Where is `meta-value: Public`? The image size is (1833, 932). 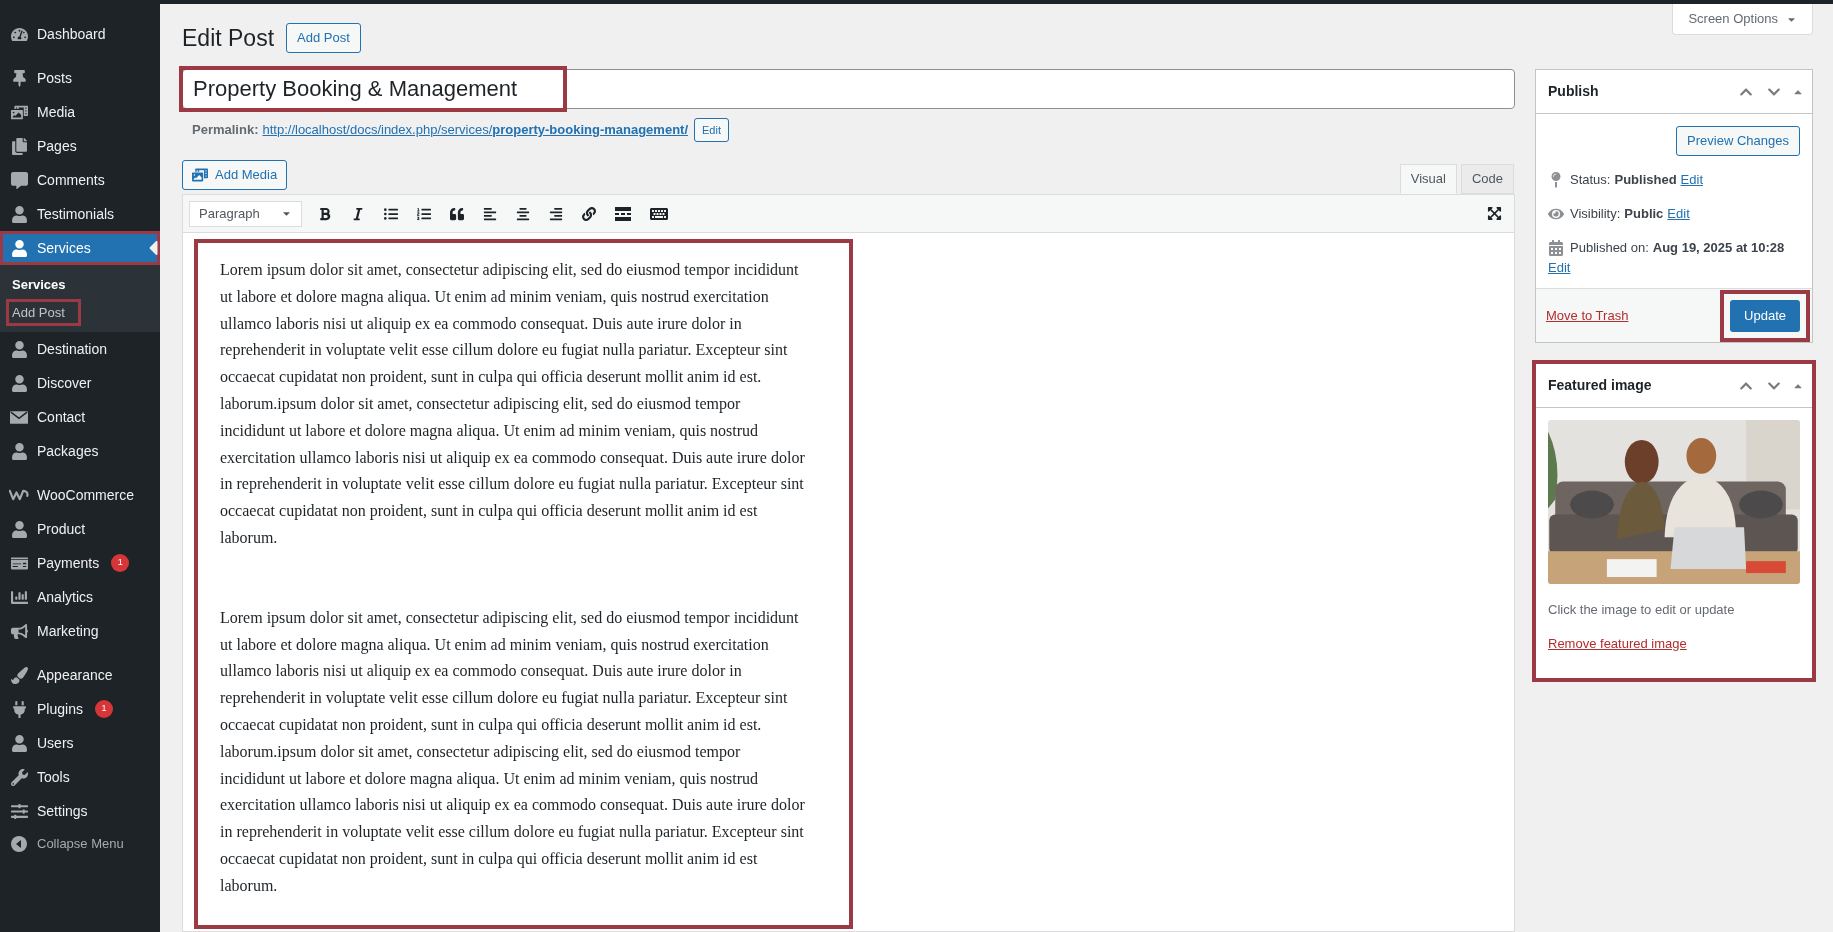 meta-value: Public is located at coordinates (1644, 214).